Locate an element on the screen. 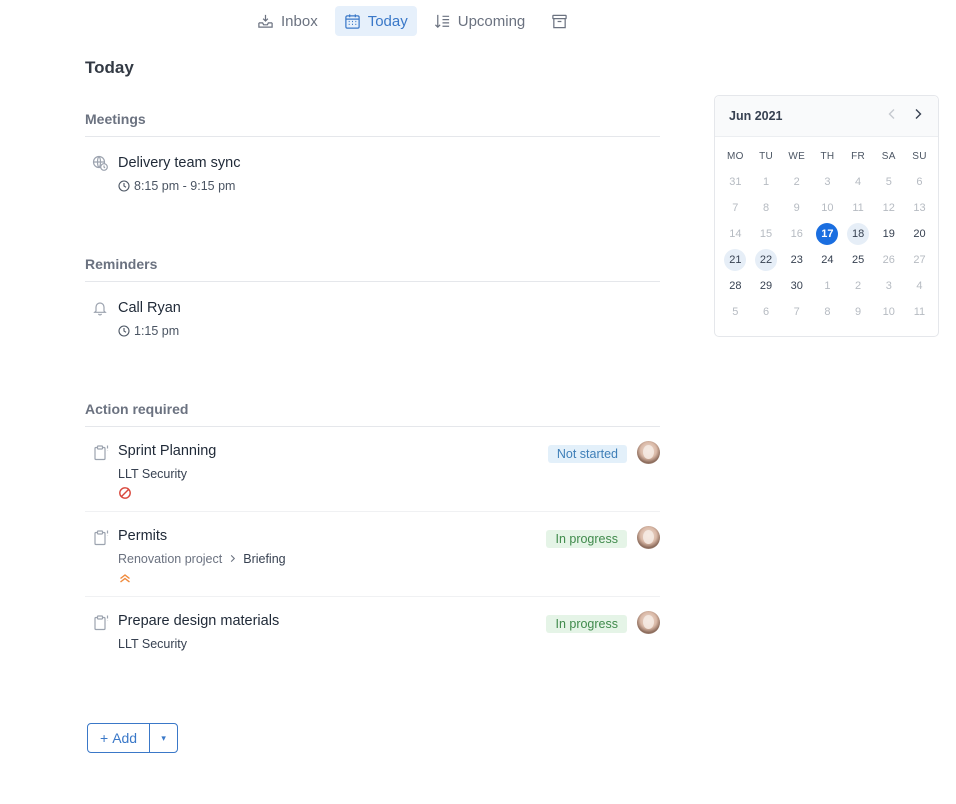 This screenshot has height=804, width=956. calendar-day-selected: 17 is located at coordinates (827, 234).